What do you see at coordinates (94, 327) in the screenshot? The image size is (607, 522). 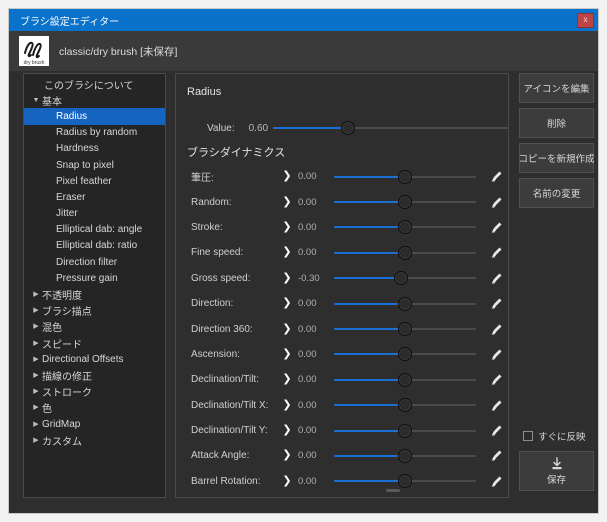 I see `tree-item-15: ▶ 混色` at bounding box center [94, 327].